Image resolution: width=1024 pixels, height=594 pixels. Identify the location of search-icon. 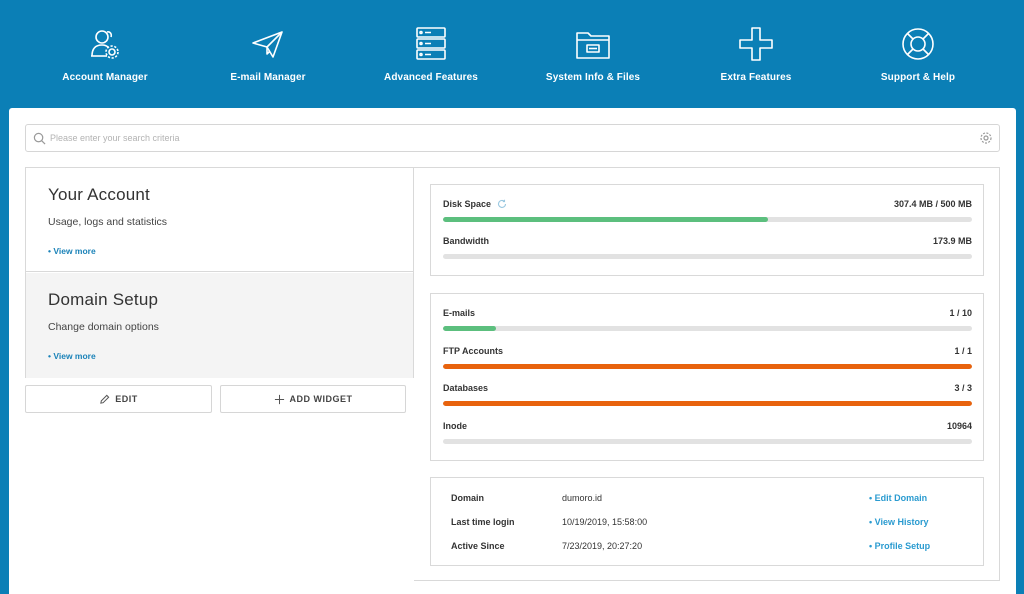
(39, 138).